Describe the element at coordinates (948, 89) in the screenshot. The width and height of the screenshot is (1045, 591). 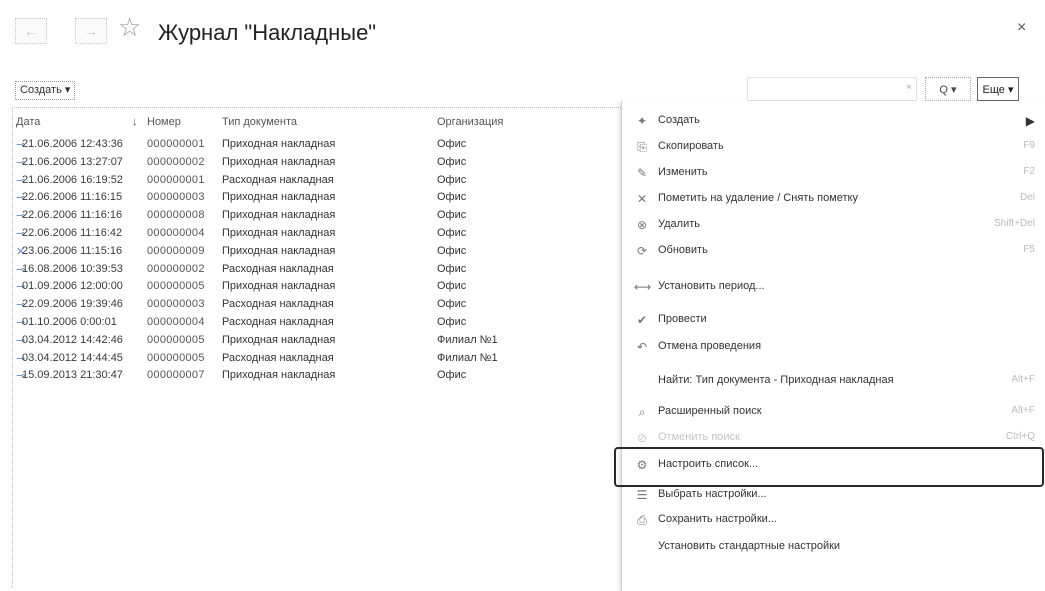
I see `search-button: Q ▾` at that location.